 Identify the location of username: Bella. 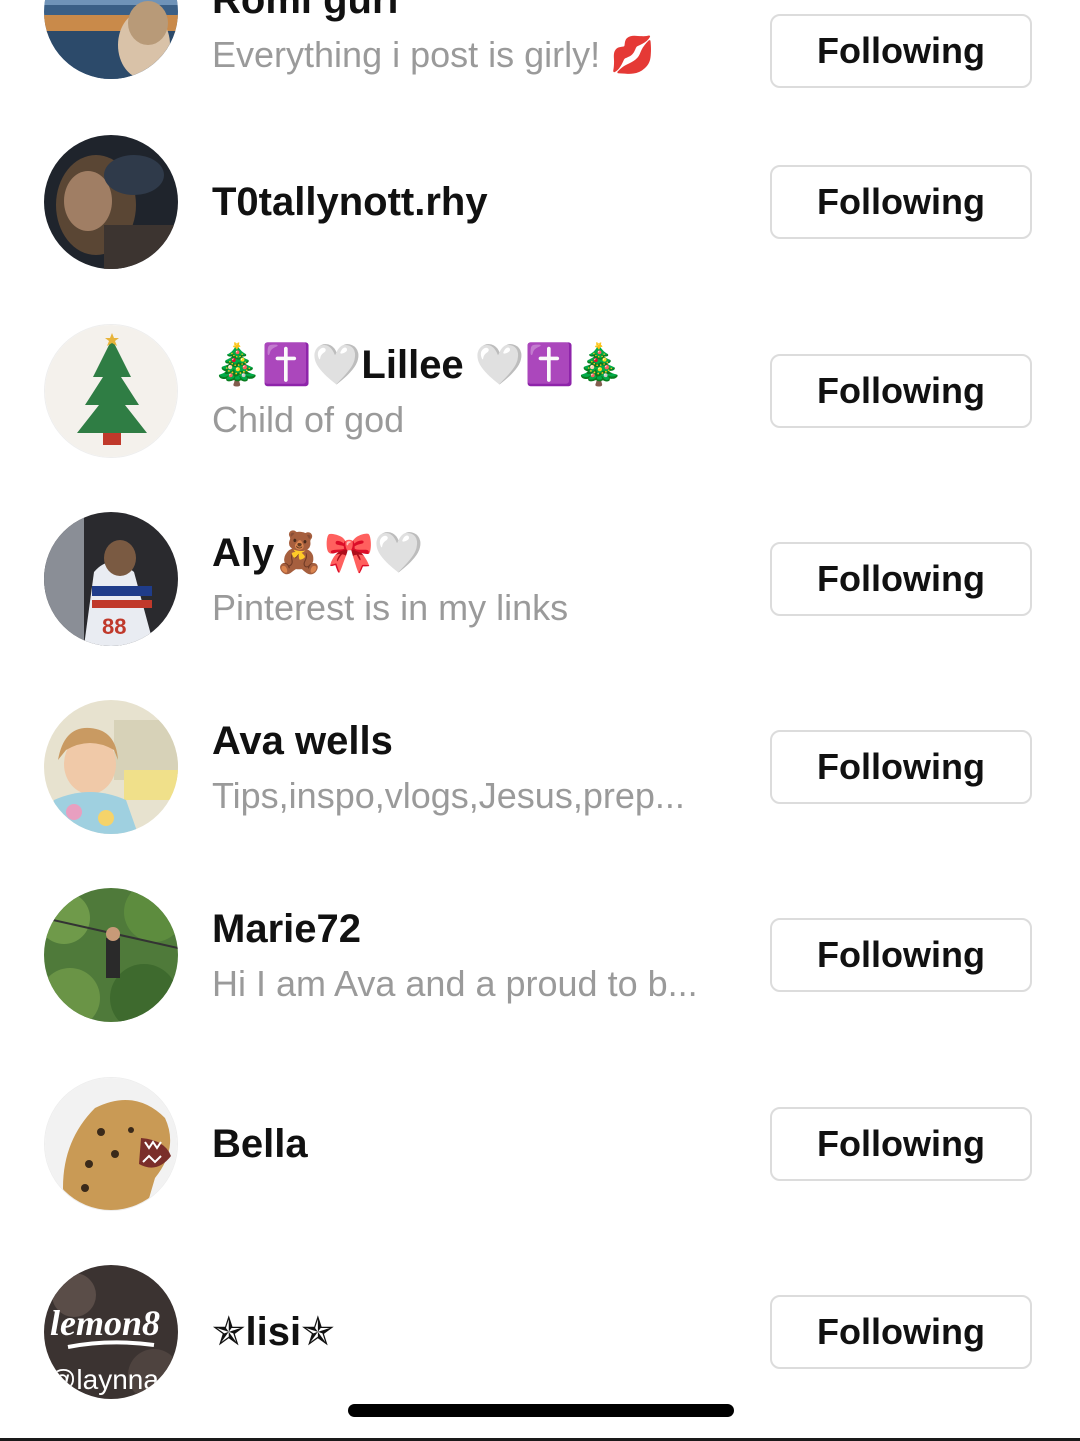
(482, 1144).